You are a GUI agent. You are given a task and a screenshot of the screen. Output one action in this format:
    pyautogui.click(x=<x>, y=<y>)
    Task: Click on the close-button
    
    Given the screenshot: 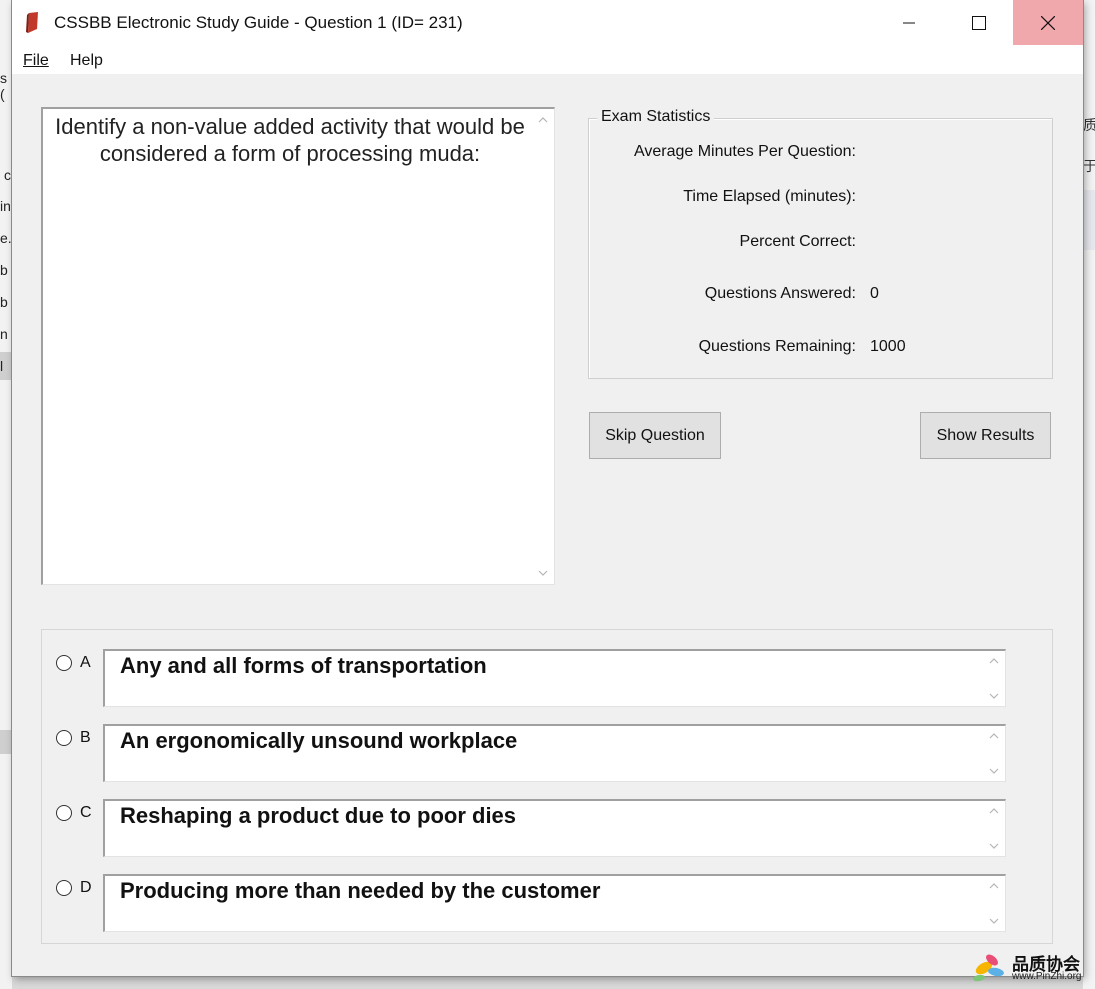 What is the action you would take?
    pyautogui.click(x=1048, y=22)
    